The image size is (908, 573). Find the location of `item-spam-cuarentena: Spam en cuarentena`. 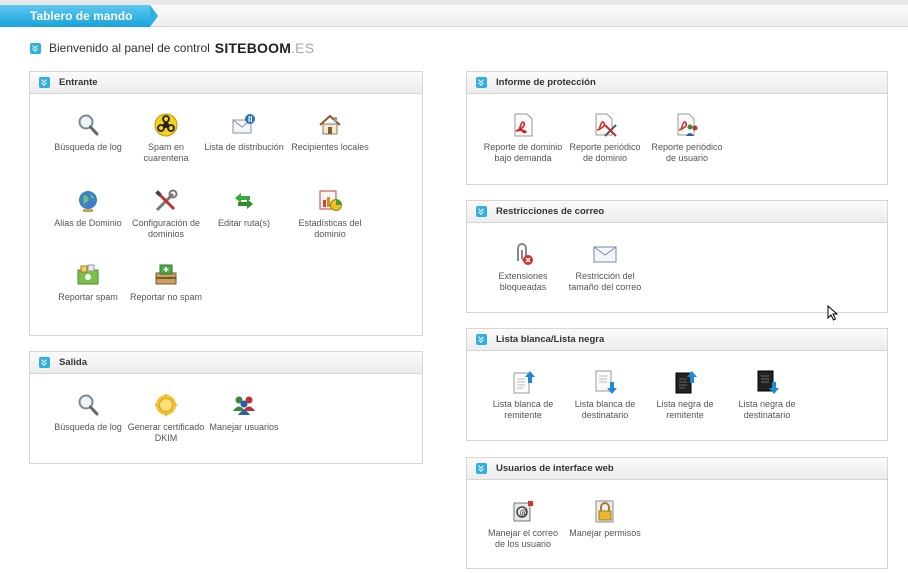

item-spam-cuarentena: Spam en cuarentena is located at coordinates (166, 138).